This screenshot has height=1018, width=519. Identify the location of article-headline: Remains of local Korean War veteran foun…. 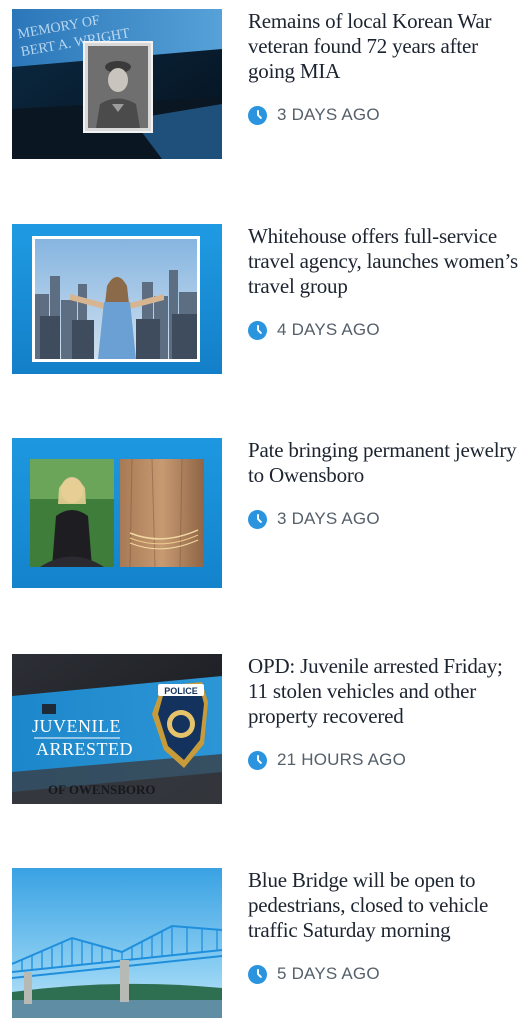
(383, 46).